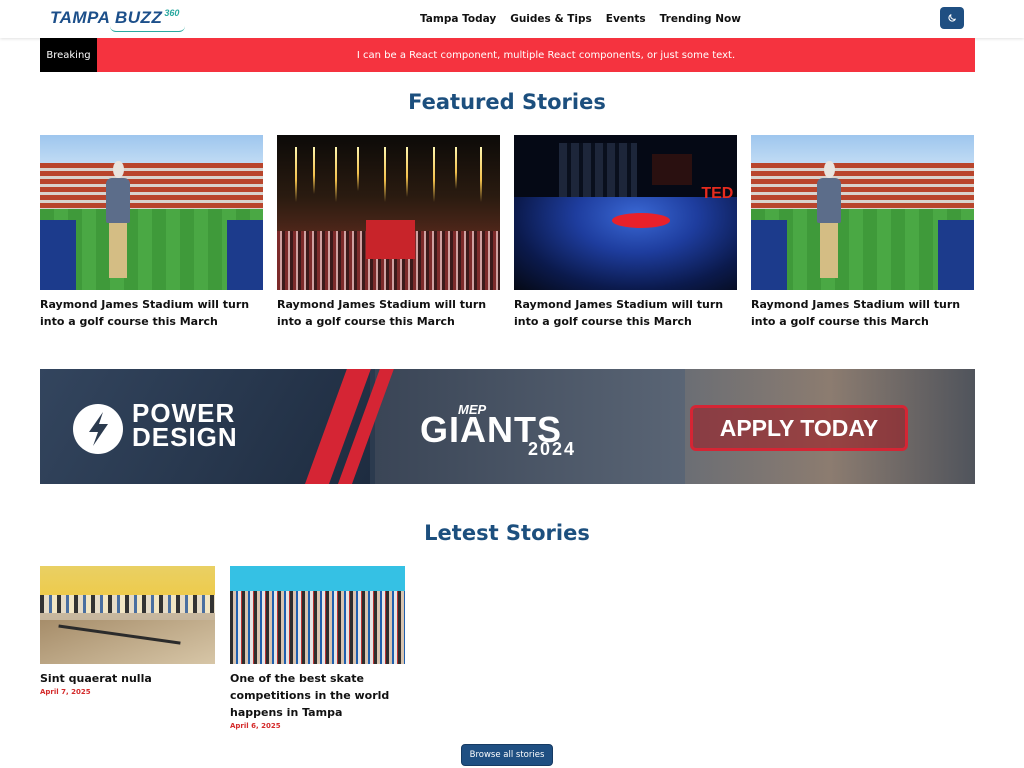 This screenshot has height=768, width=1024. I want to click on featured-title: Featured Stories, so click(507, 102).